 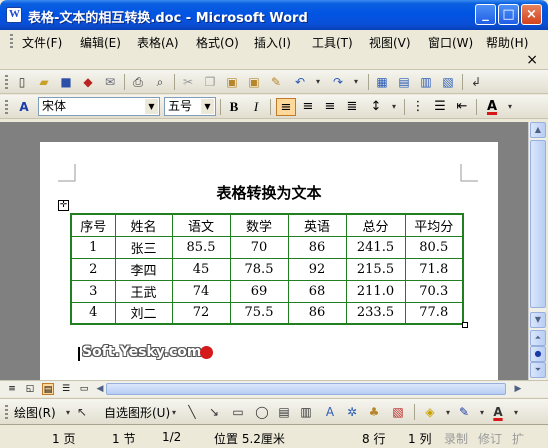 I want to click on autoshapes-button: 自选图形(U), so click(x=137, y=412).